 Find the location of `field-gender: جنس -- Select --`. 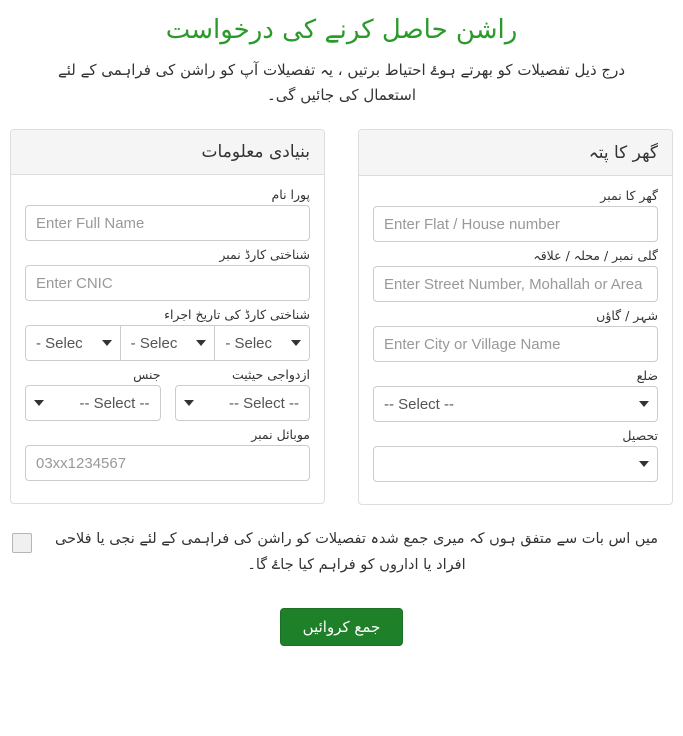

field-gender: جنس -- Select -- is located at coordinates (93, 394).